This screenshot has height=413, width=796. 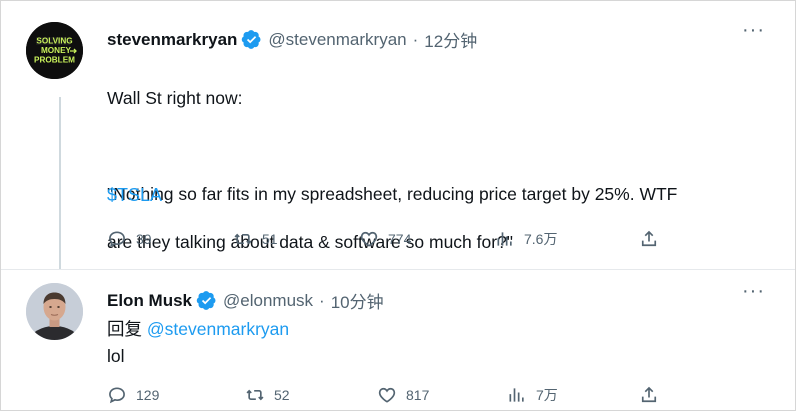 I want to click on like-button: 817, so click(x=403, y=395).